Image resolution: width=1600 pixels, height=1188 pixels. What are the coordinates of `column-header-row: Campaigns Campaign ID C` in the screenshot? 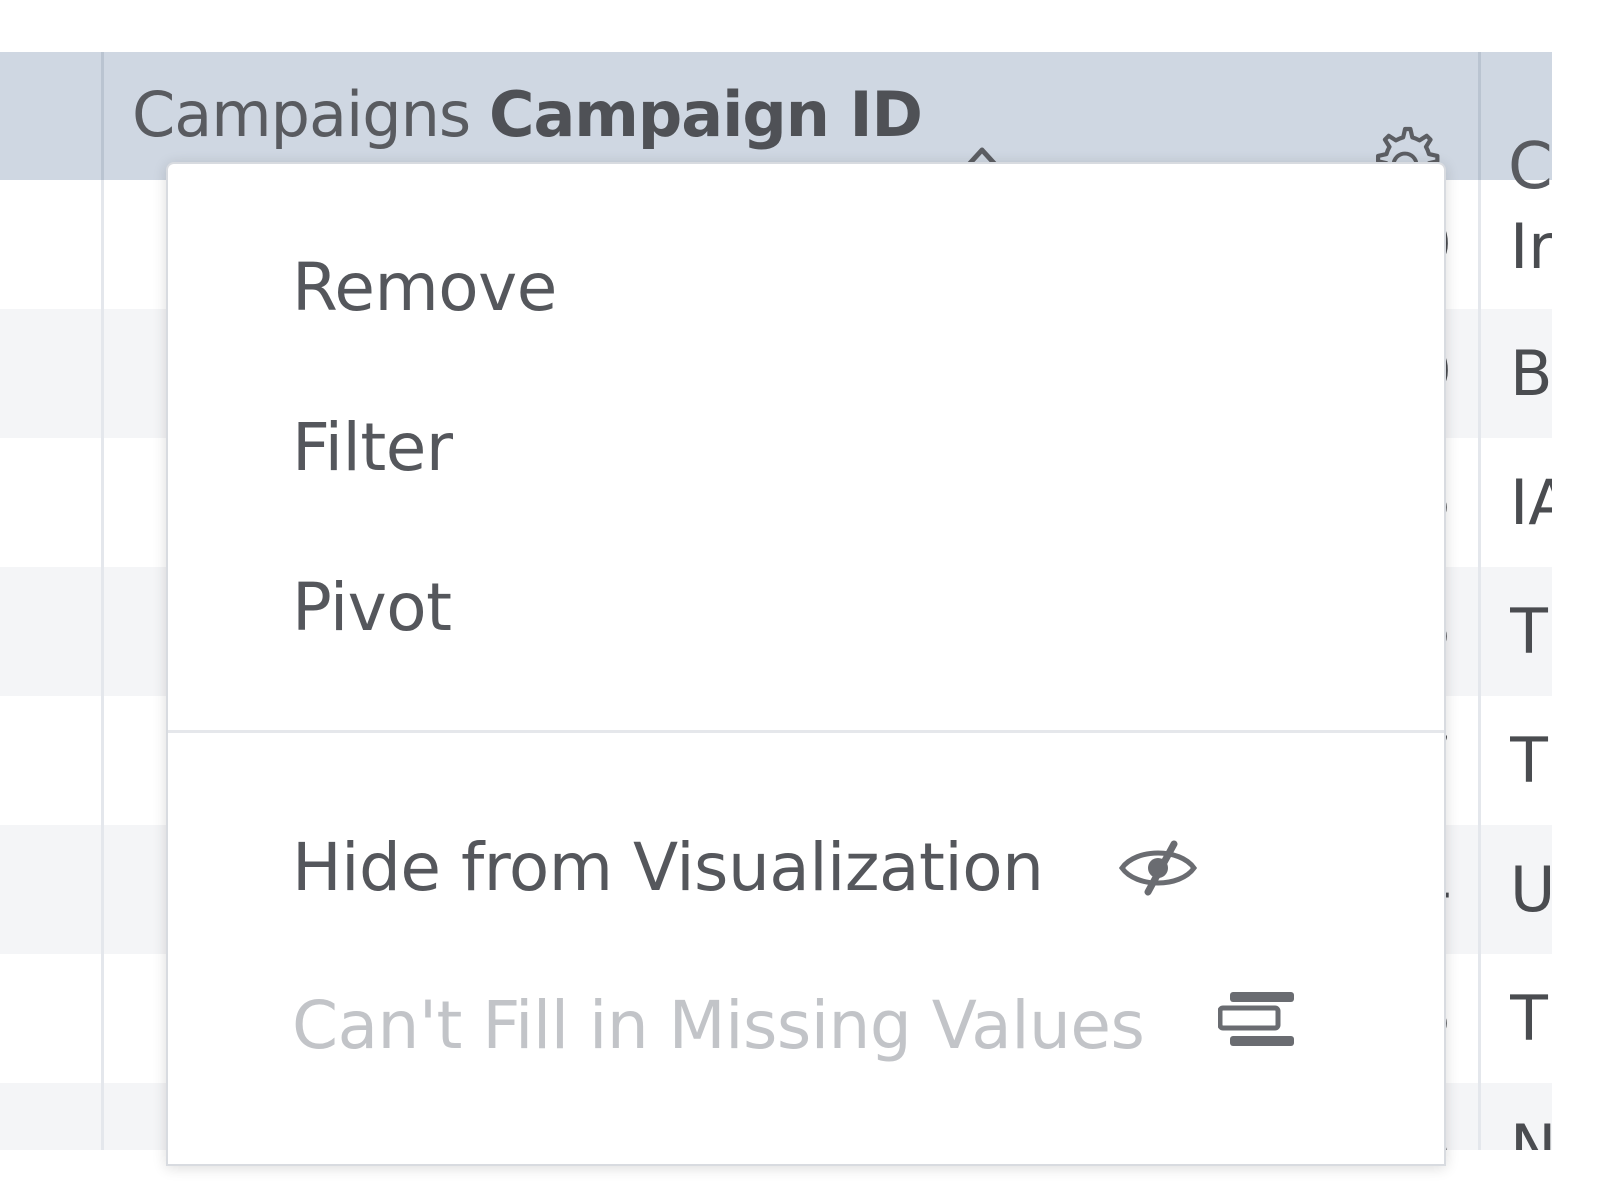 It's located at (776, 127).